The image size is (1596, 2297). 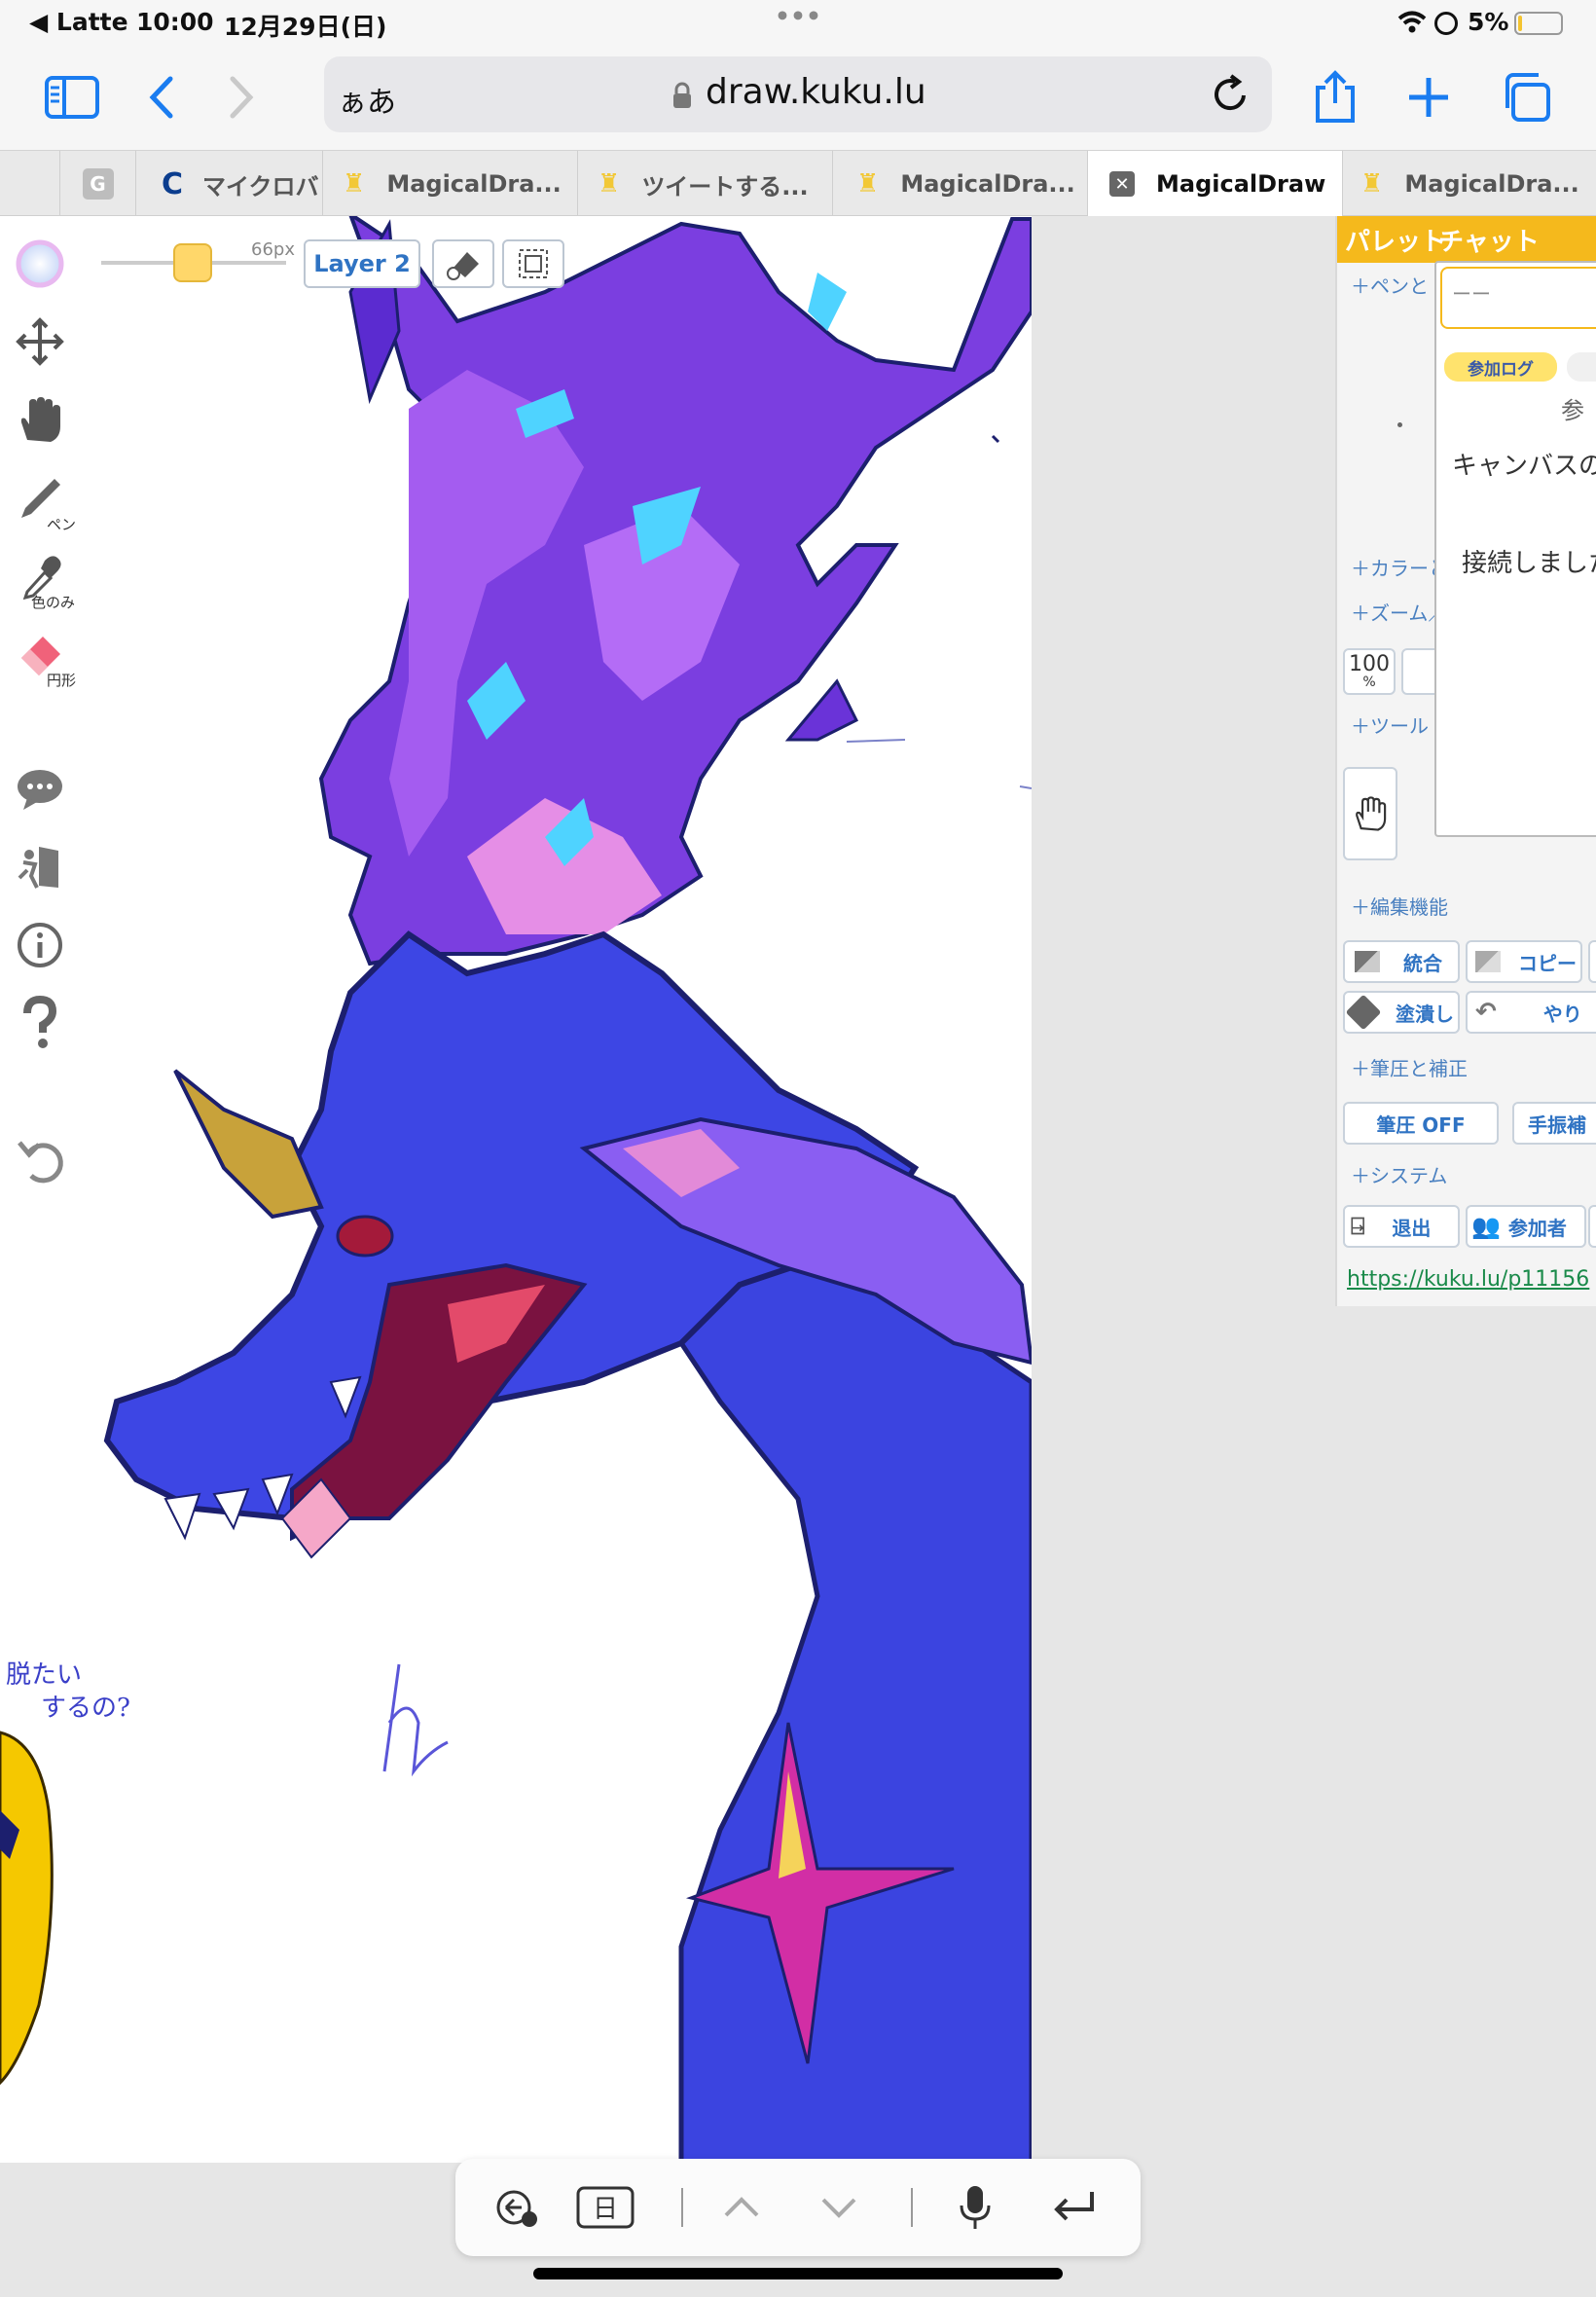 I want to click on status-bar: ◀ Latte 10:00 12月29日(日) ••• 5%, so click(x=798, y=23).